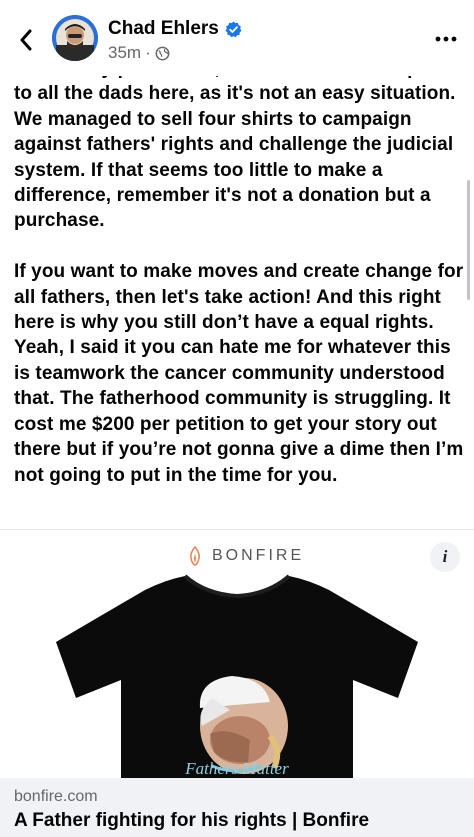 This screenshot has width=474, height=837. I want to click on author-name: Chad Ehlers, so click(163, 29).